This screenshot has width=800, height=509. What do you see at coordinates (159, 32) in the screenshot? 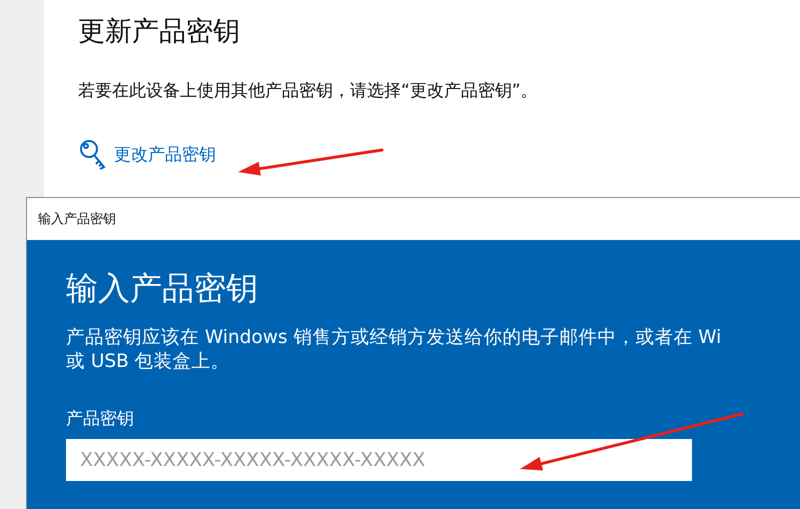
I see `page-heading: 更新产品密钥` at bounding box center [159, 32].